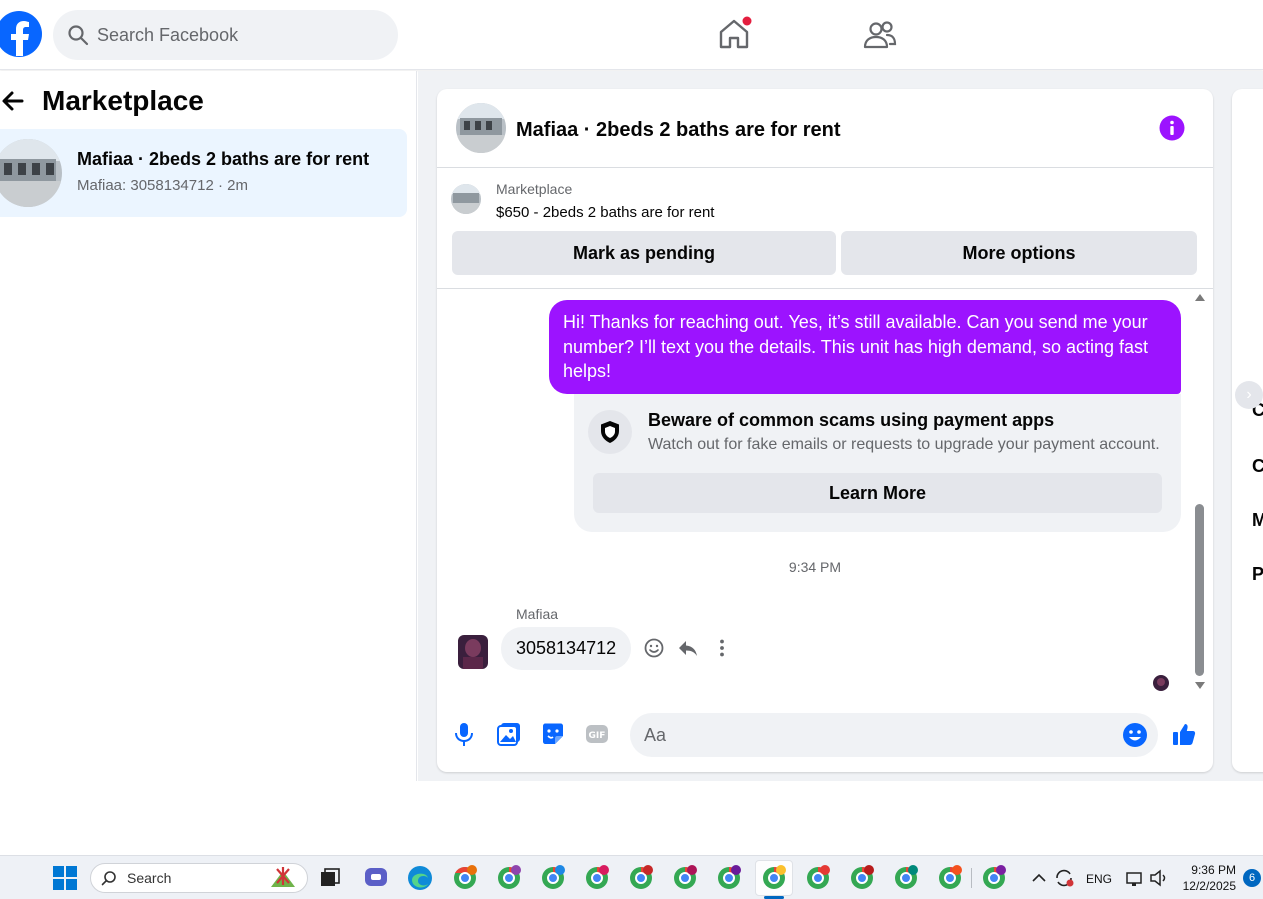 This screenshot has width=1263, height=899. I want to click on svg-text: GIF, so click(597, 736).